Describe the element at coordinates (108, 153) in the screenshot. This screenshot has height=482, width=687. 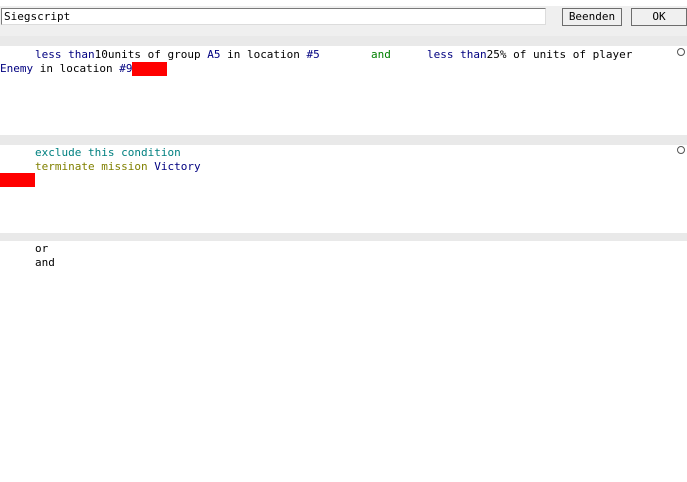
I see `action-exclude: exclude this condition` at that location.